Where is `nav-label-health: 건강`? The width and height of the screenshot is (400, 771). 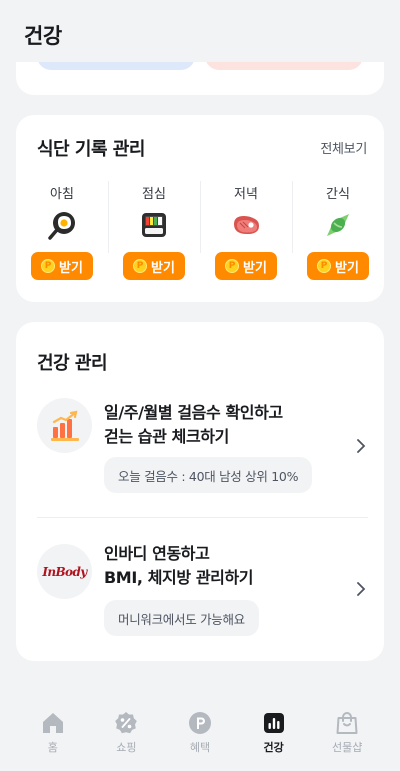 nav-label-health: 건강 is located at coordinates (273, 747).